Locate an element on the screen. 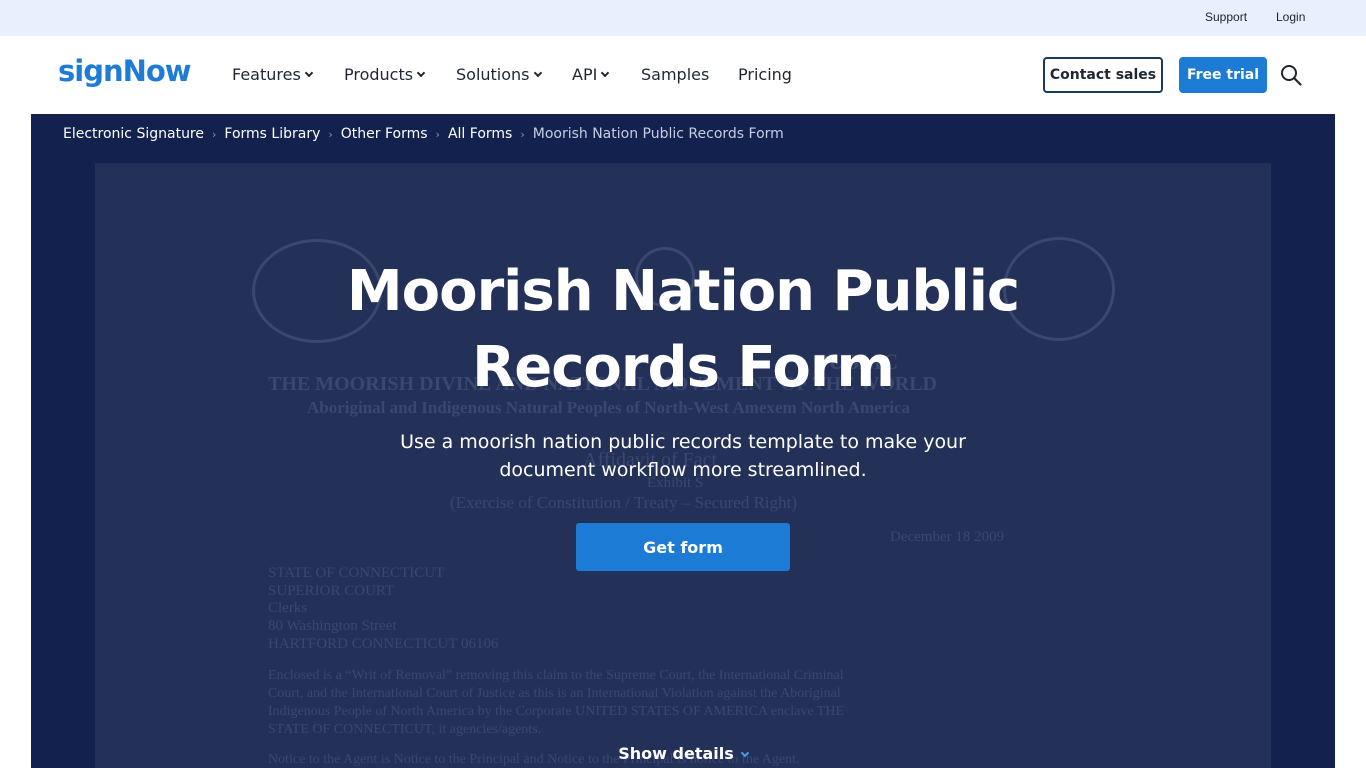 Image resolution: width=1366 pixels, height=768 pixels. nav-api: API is located at coordinates (591, 74).